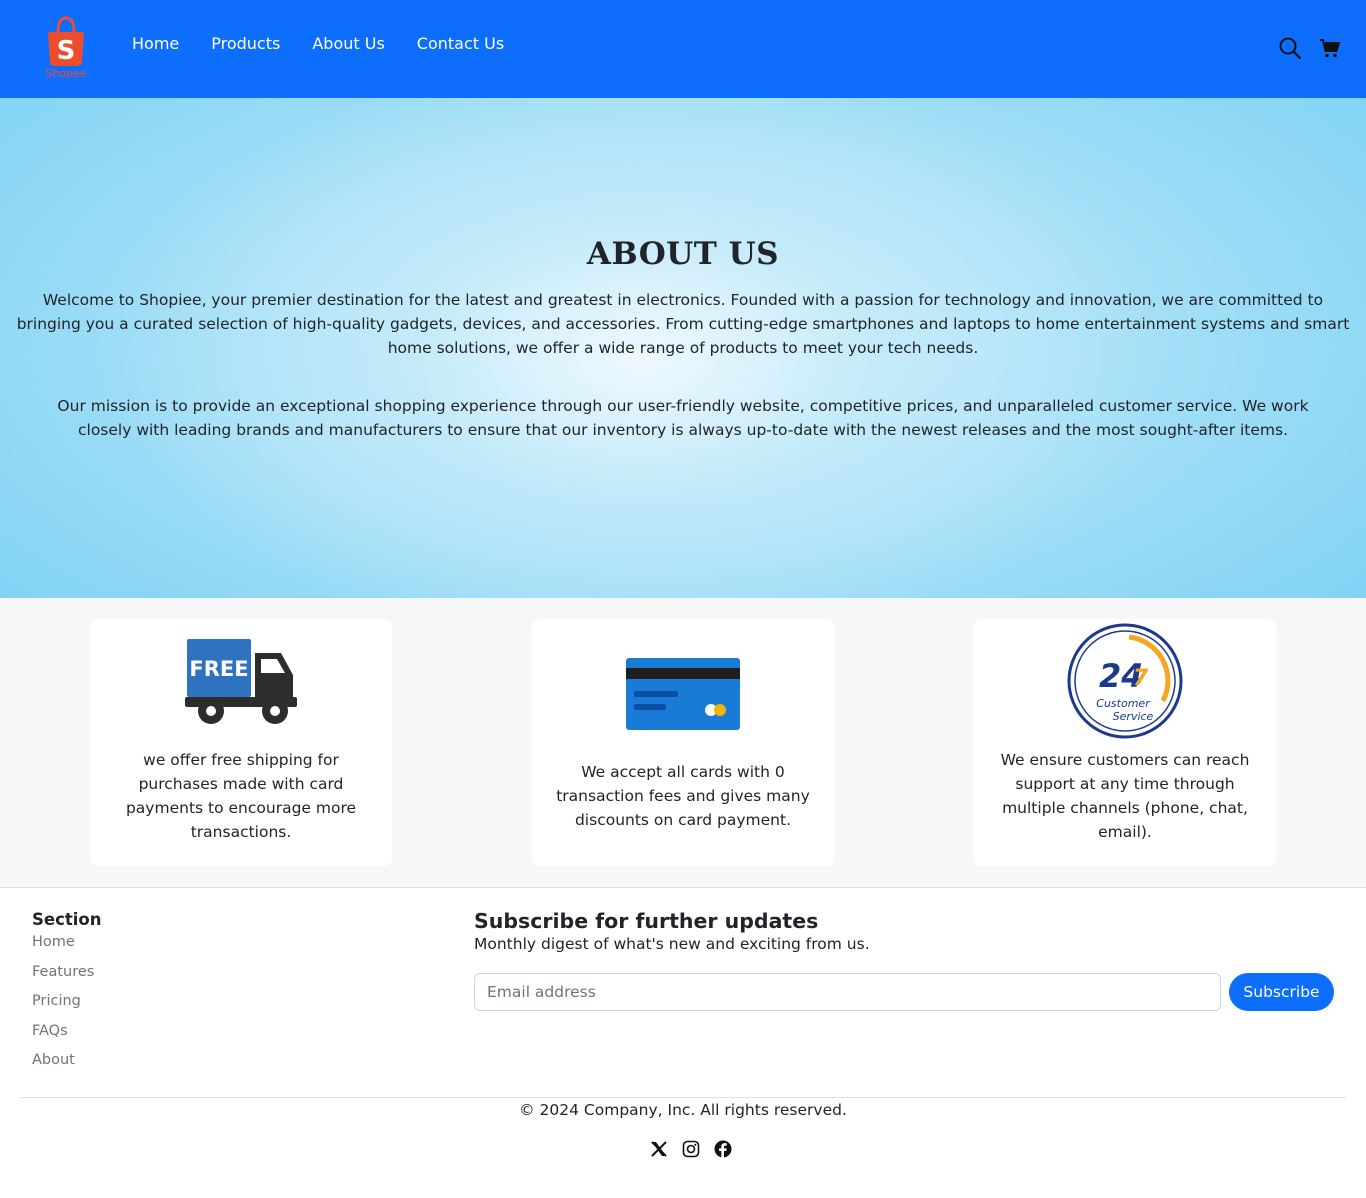  I want to click on nav-link-contact-us: Contact Us, so click(460, 44).